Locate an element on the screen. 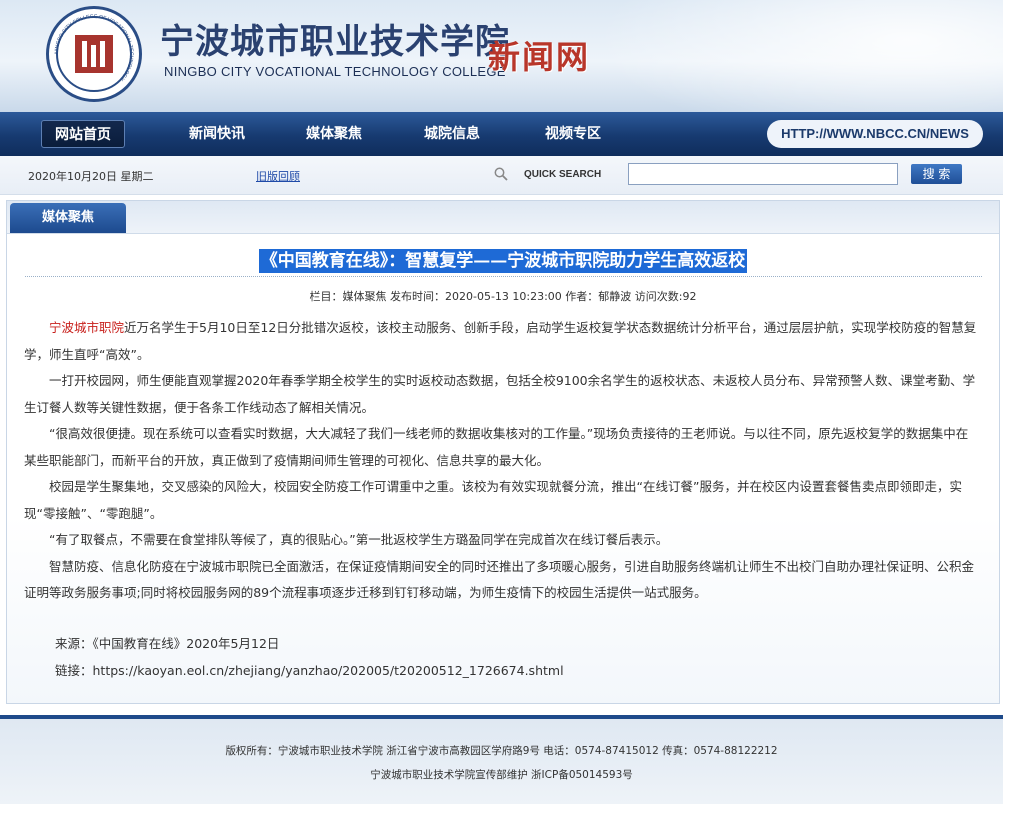 Image resolution: width=1009 pixels, height=814 pixels. site-label: 新闻网 is located at coordinates (539, 57).